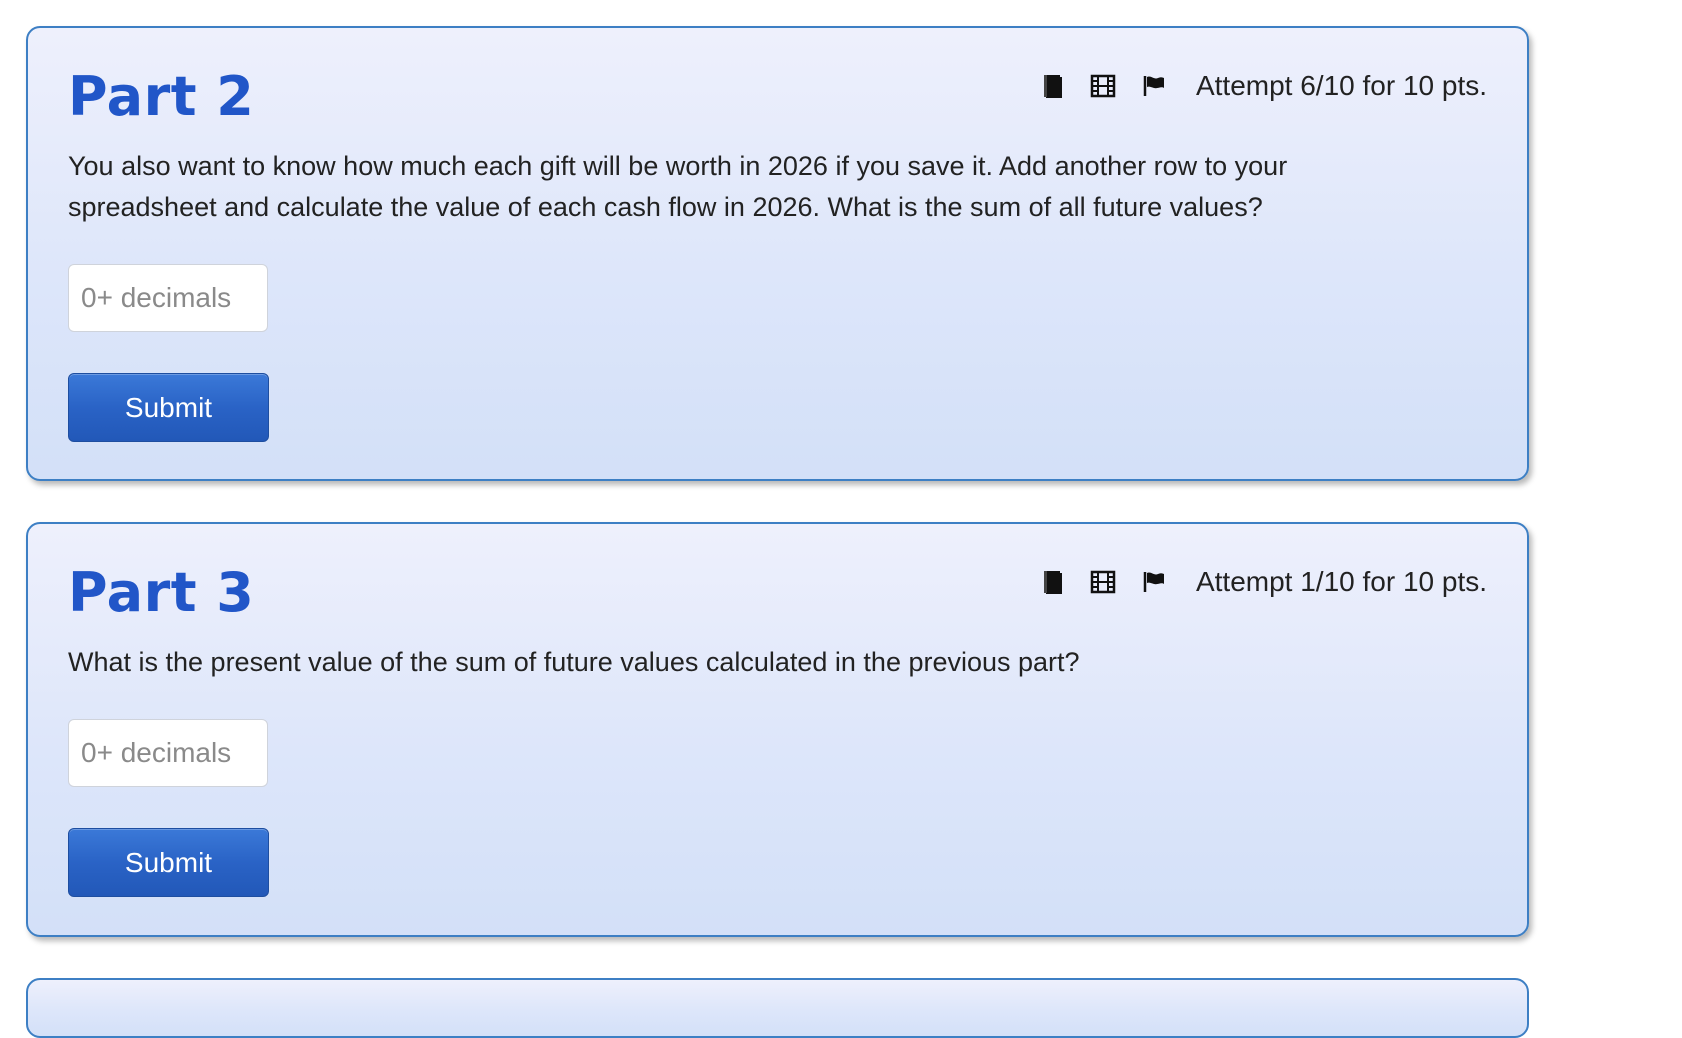 This screenshot has height=1038, width=1682. I want to click on attempt-counter: Attempt 6/10 for 10 pts., so click(1341, 85).